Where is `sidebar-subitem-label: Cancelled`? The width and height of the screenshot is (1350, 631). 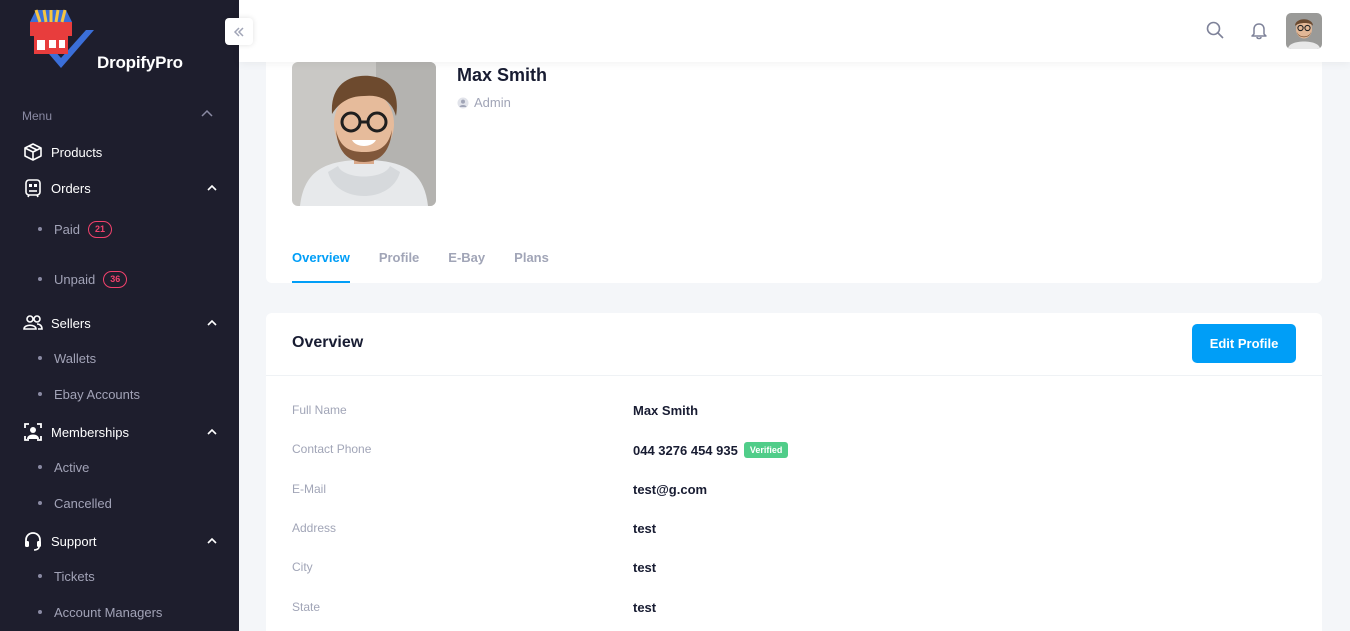 sidebar-subitem-label: Cancelled is located at coordinates (83, 503).